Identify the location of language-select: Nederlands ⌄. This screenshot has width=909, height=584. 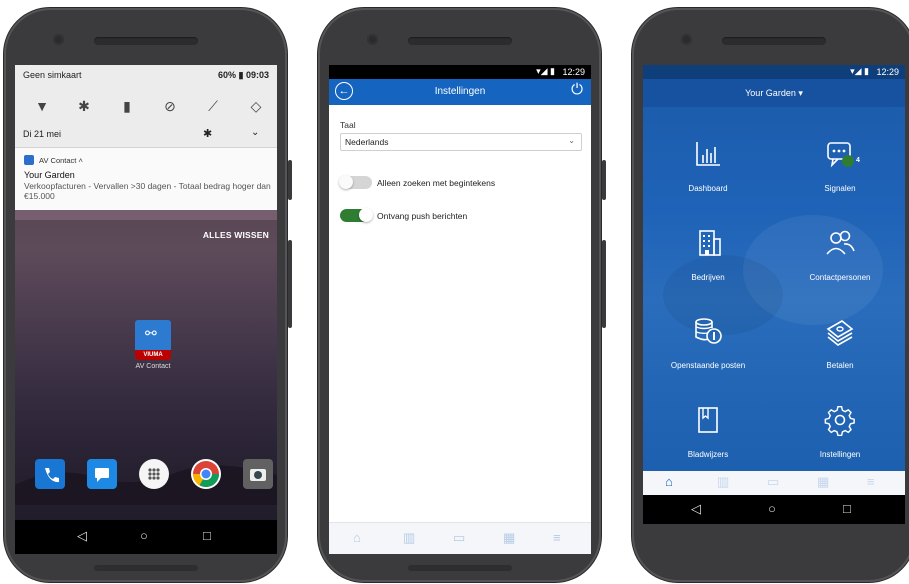
(461, 142).